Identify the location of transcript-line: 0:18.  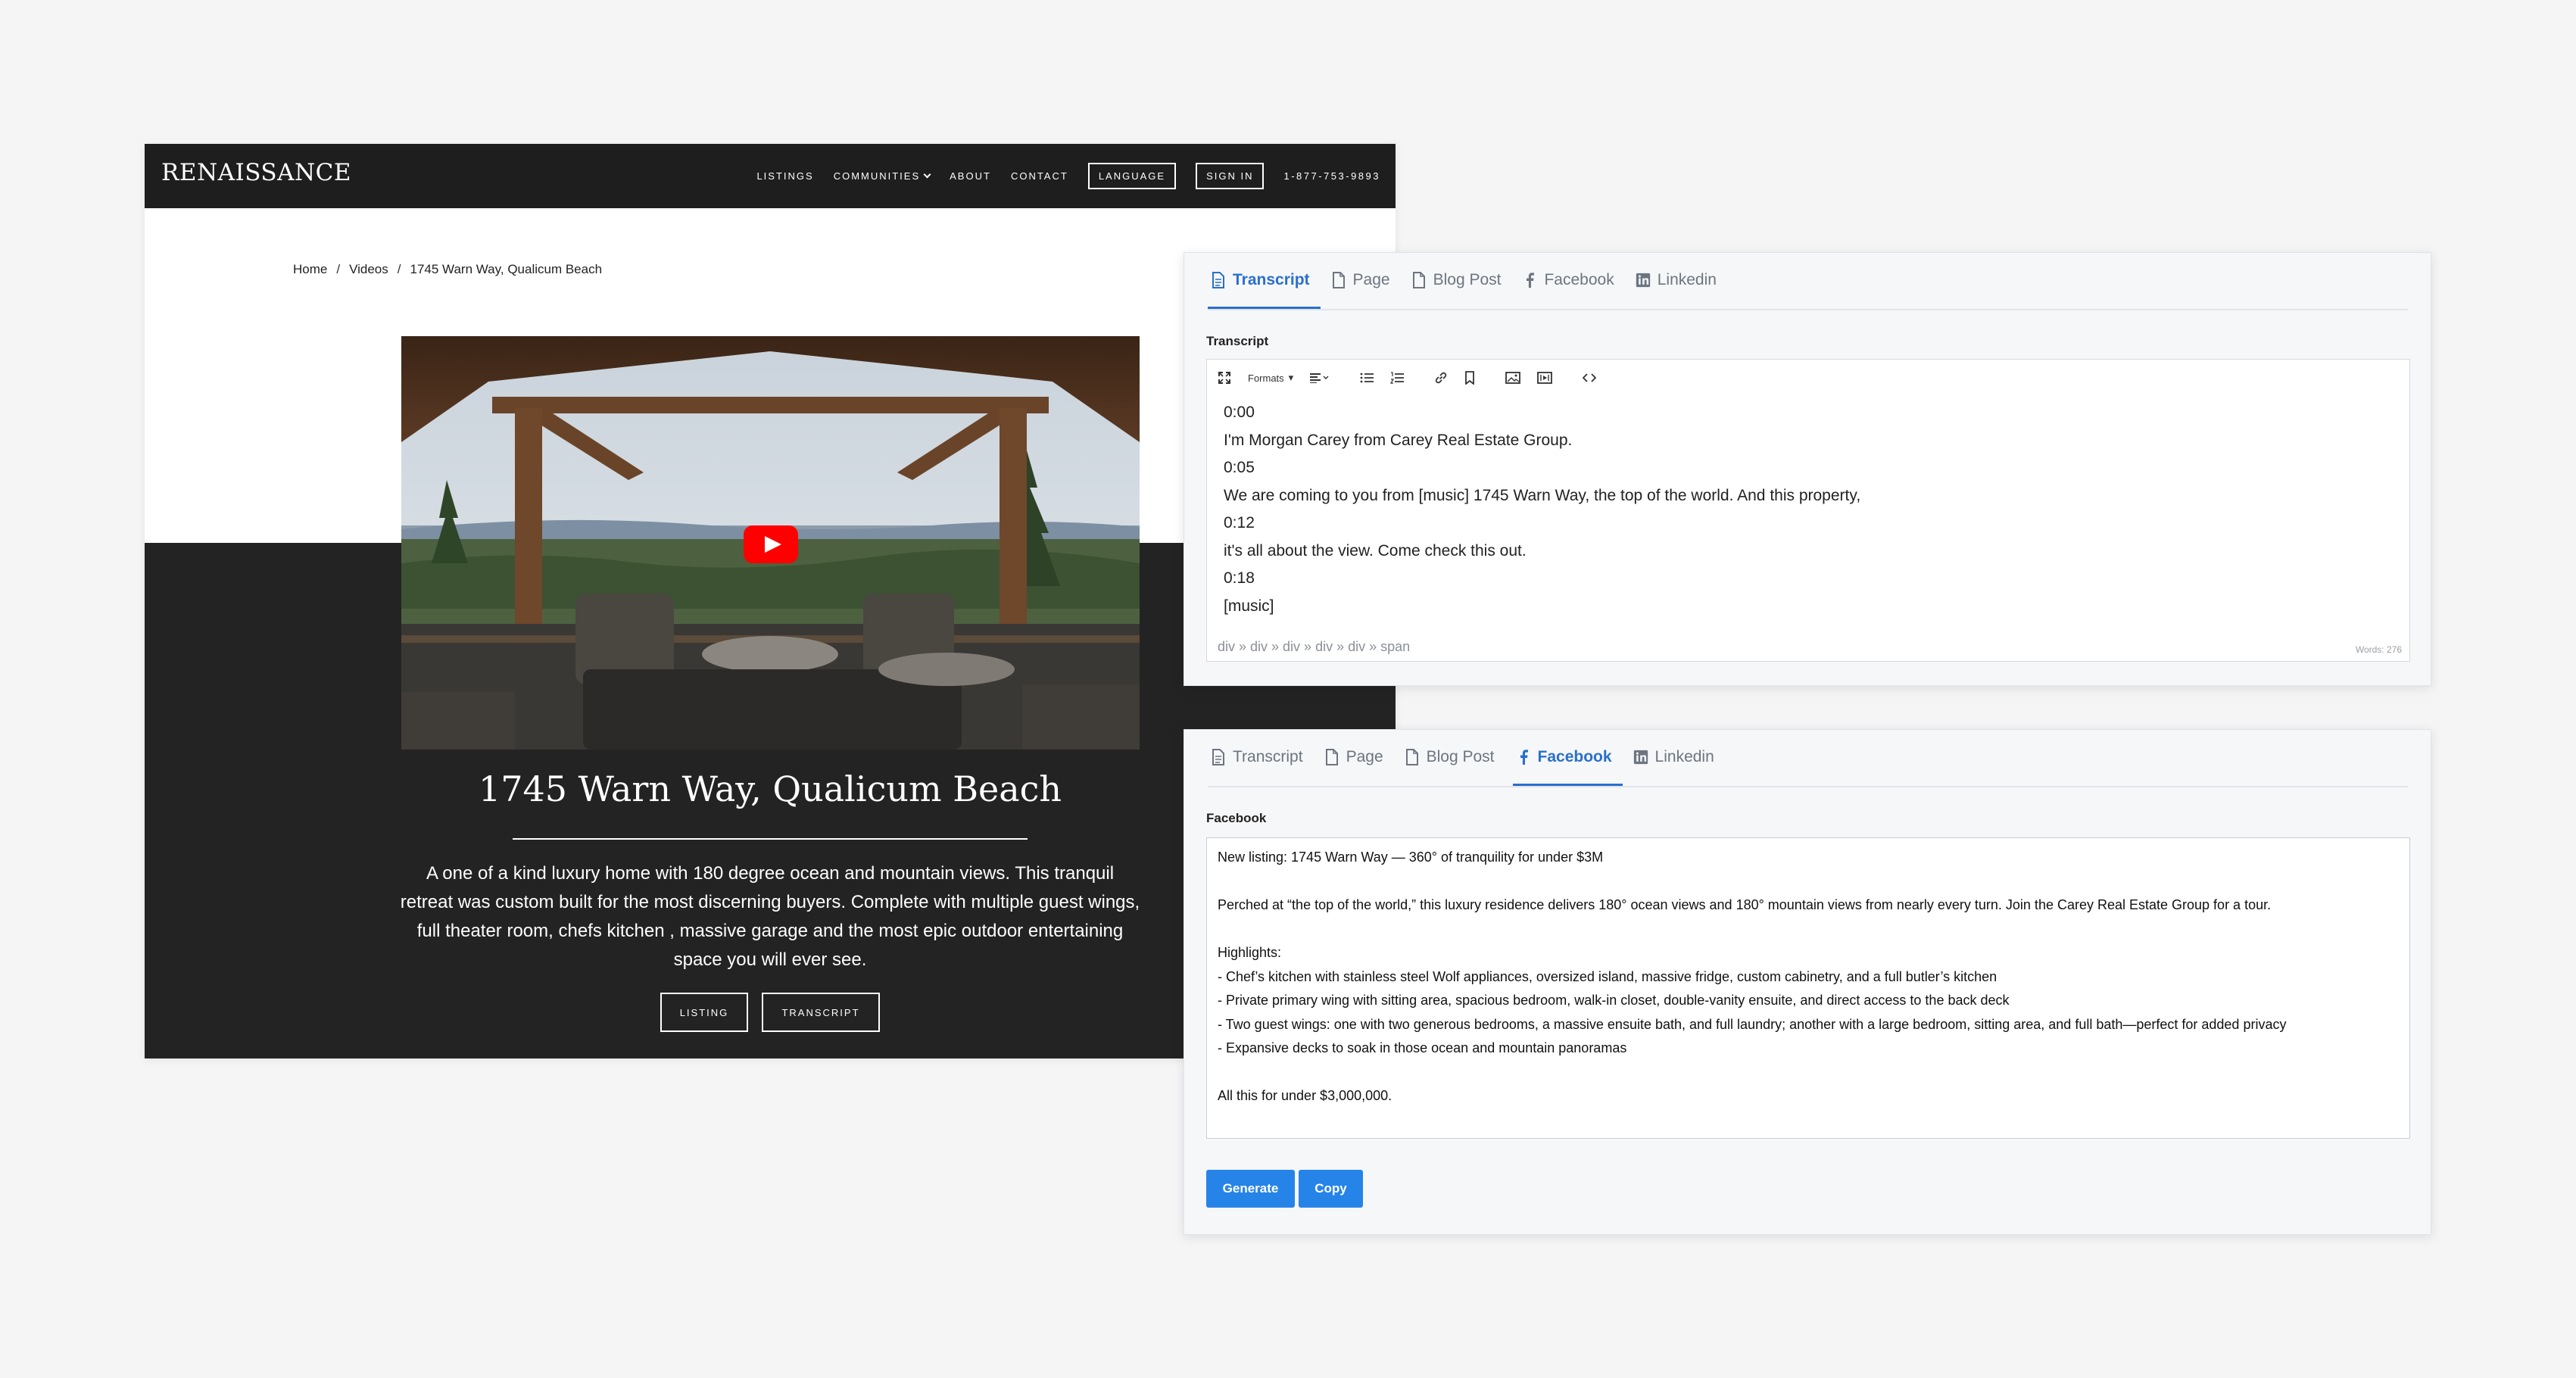
(1239, 578).